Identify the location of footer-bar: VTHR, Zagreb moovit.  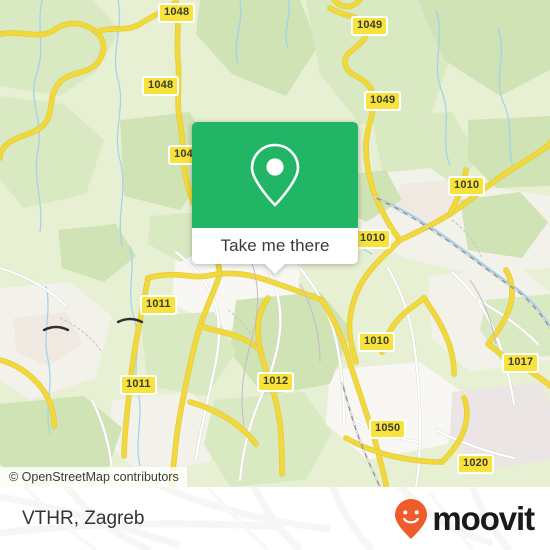
(275, 518).